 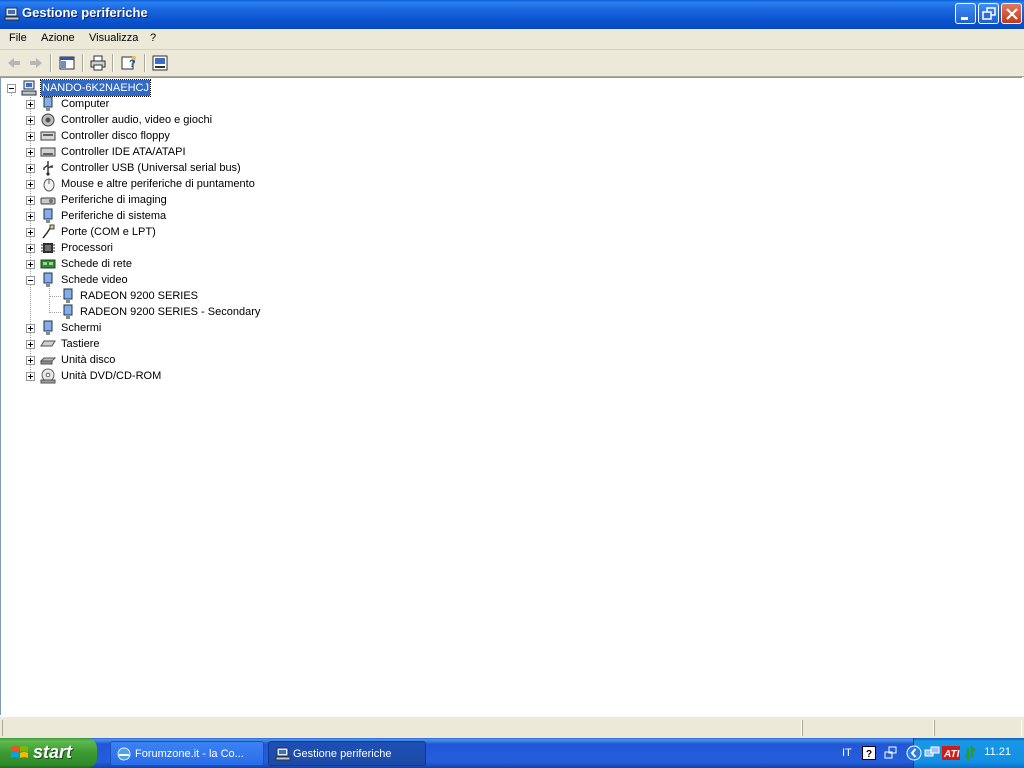 I want to click on tree-item: Porte (COM e LPT), so click(x=151, y=232).